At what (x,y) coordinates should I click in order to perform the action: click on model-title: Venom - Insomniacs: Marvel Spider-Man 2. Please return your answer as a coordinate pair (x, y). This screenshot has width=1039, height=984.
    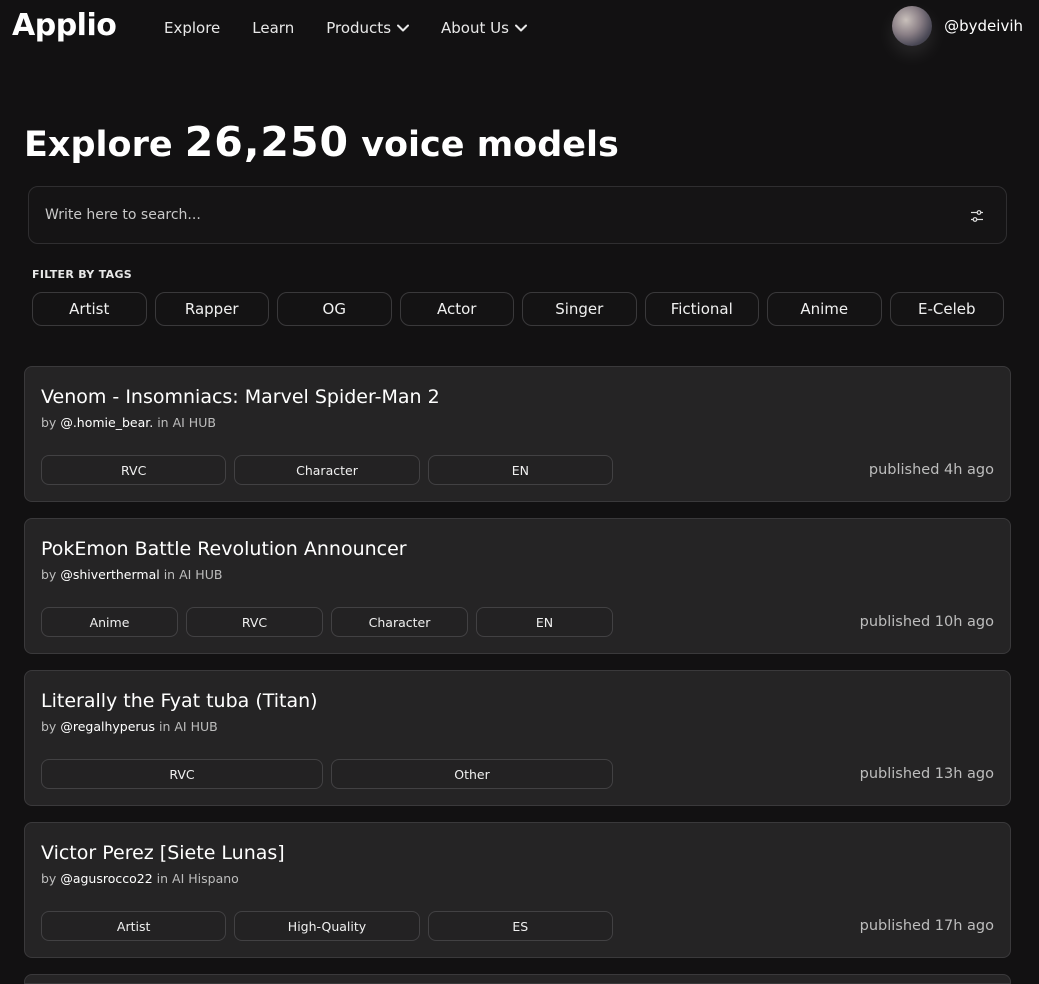
    Looking at the image, I should click on (240, 397).